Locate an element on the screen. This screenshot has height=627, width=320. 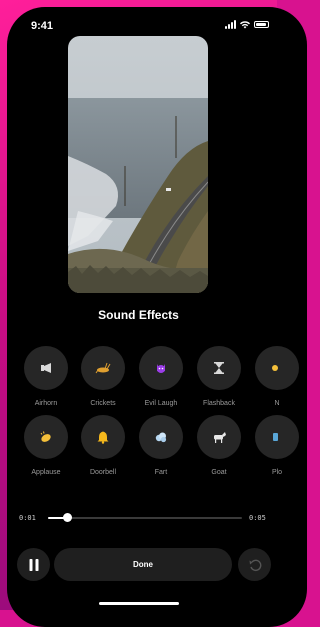
bell-icon is located at coordinates (103, 437).